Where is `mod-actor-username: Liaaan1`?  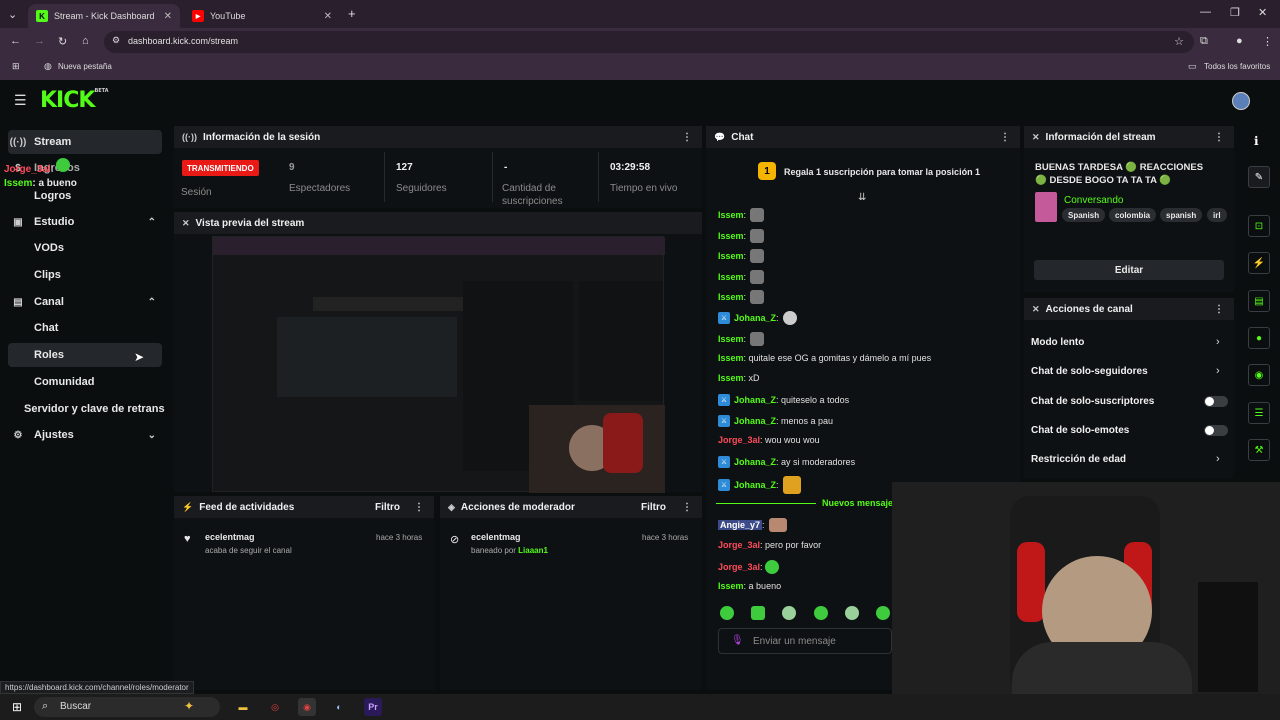
mod-actor-username: Liaaan1 is located at coordinates (533, 550).